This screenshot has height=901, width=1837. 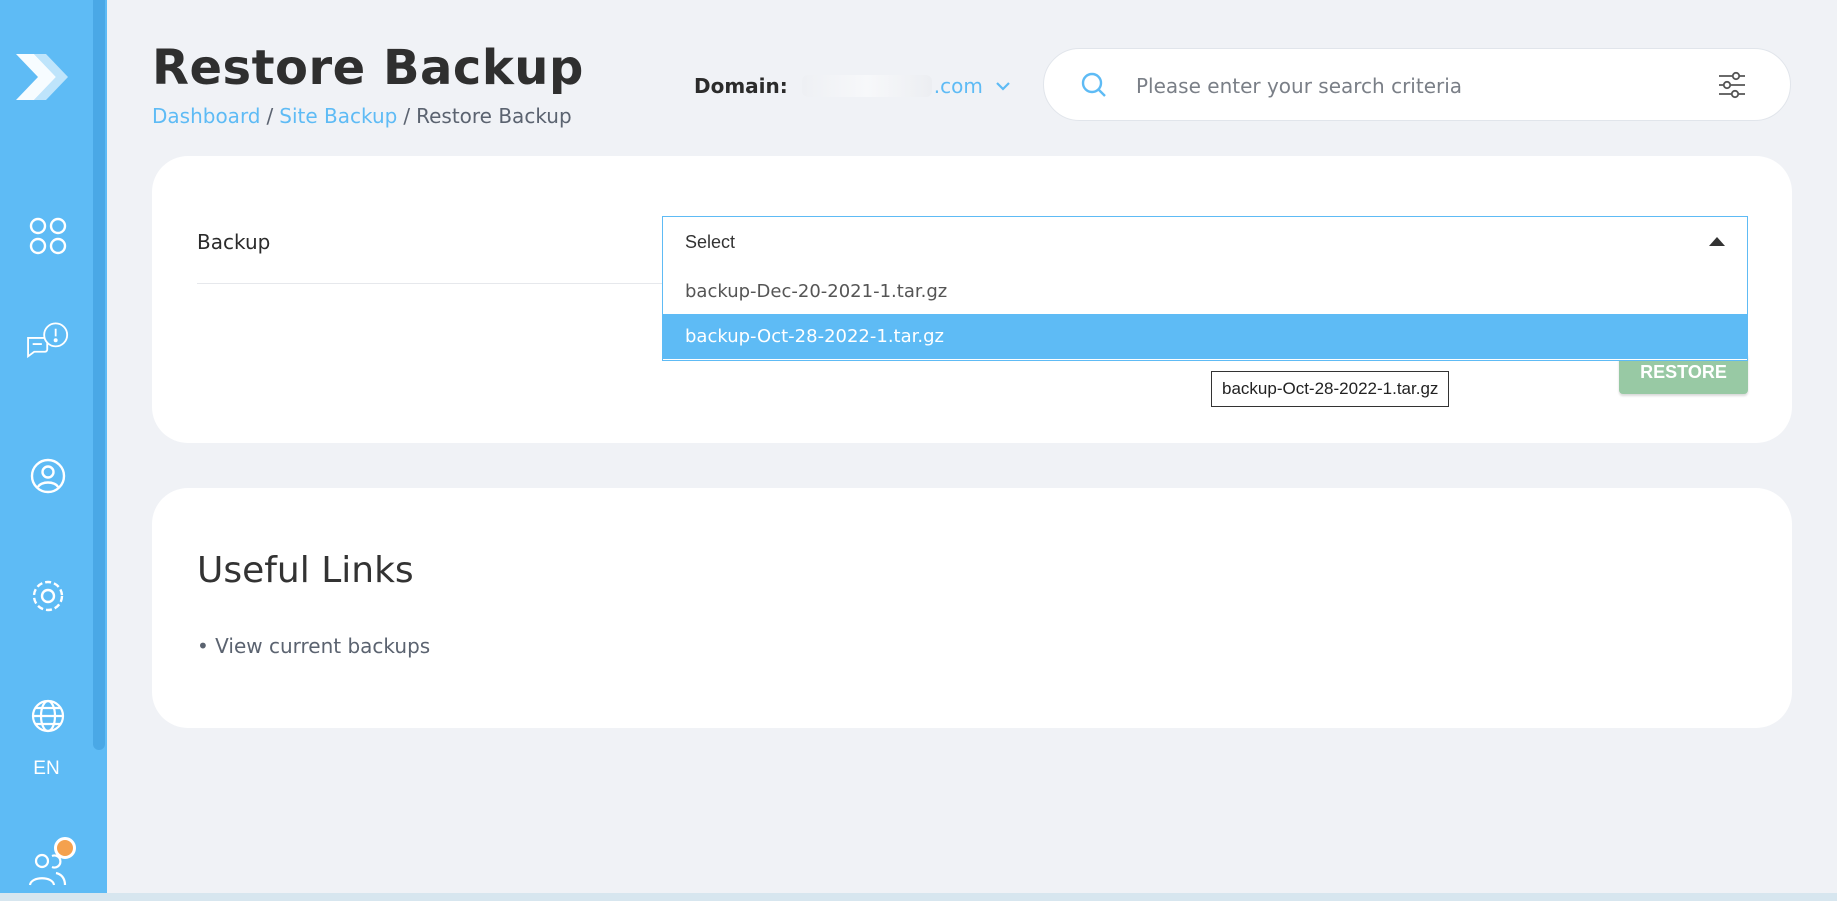 I want to click on brand-arrow-logo-icon, so click(x=41, y=77).